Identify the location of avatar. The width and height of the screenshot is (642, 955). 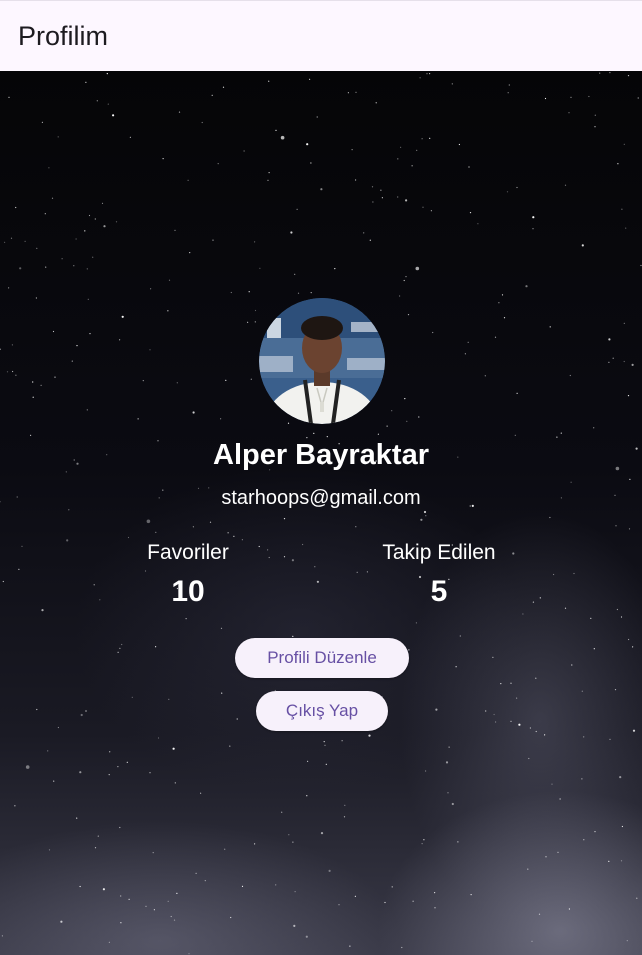
(322, 361).